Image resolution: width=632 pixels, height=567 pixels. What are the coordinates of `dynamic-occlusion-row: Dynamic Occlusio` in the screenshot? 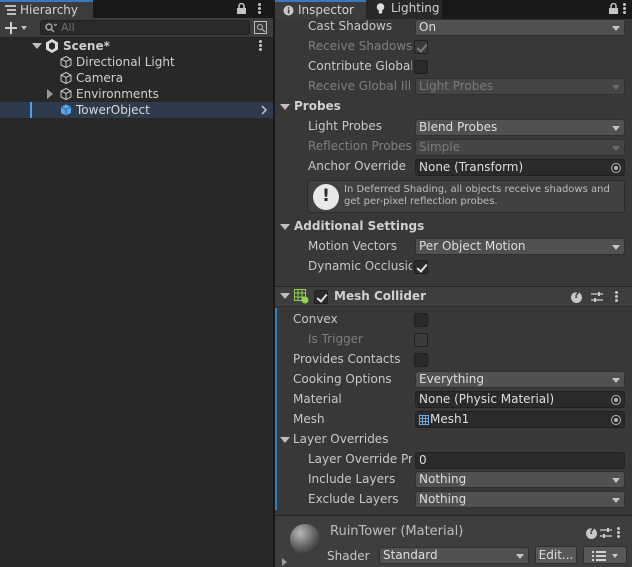 It's located at (453, 267).